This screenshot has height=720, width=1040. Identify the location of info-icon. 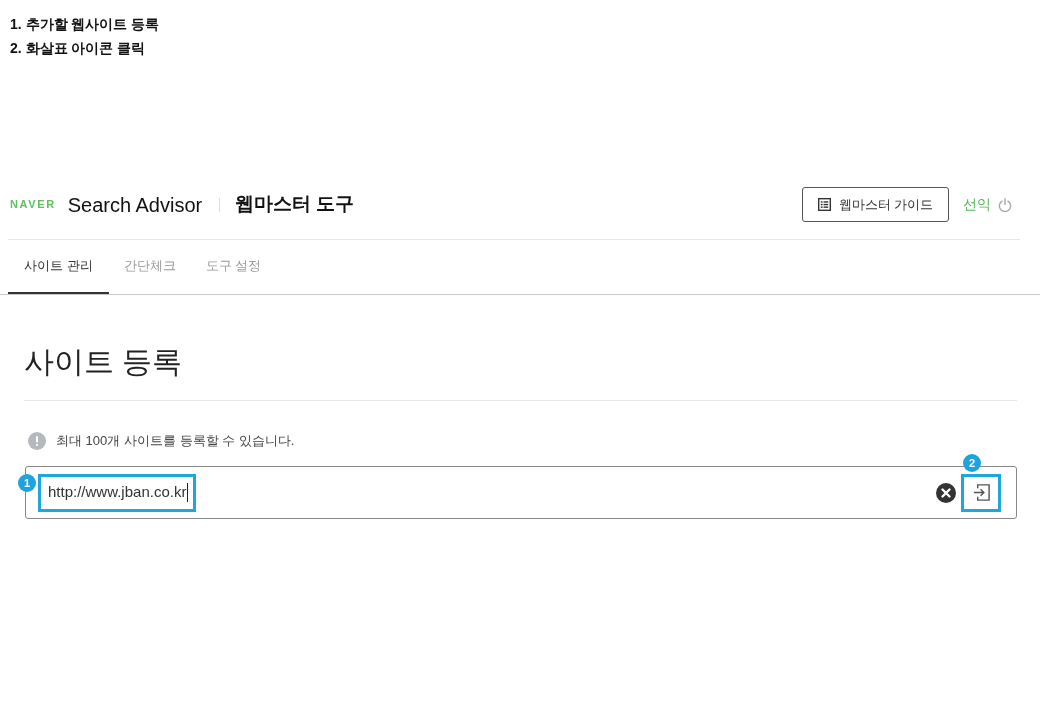
(37, 441).